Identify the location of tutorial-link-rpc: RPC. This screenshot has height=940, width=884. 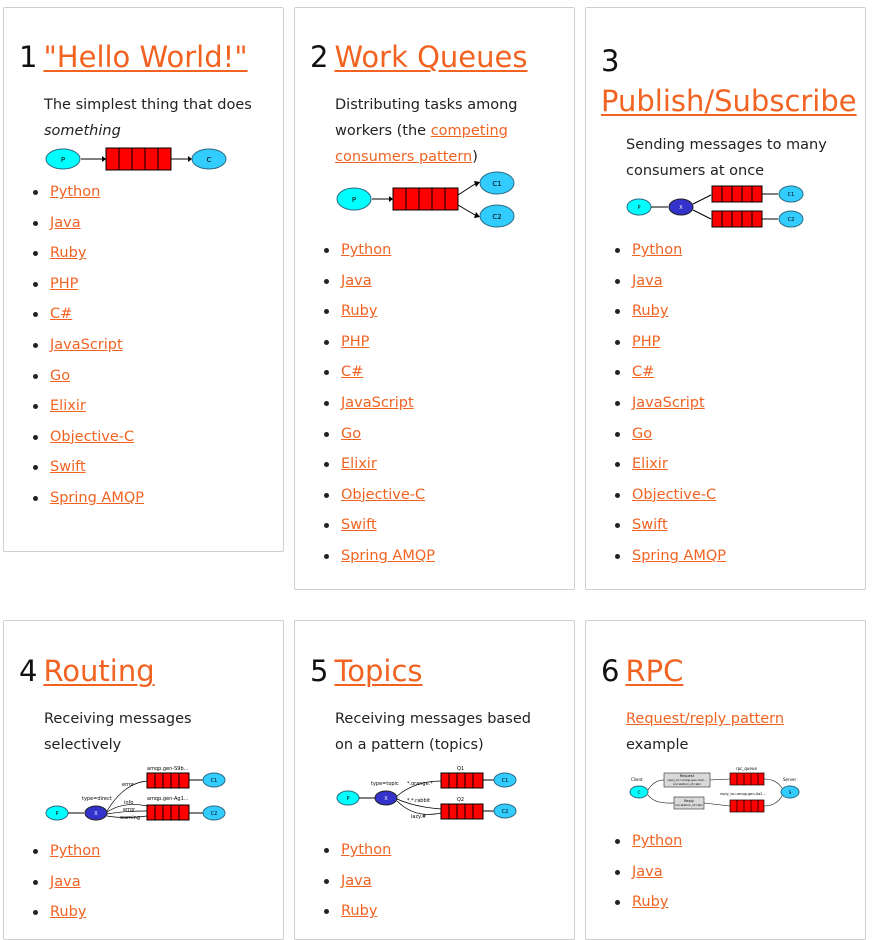
(654, 671).